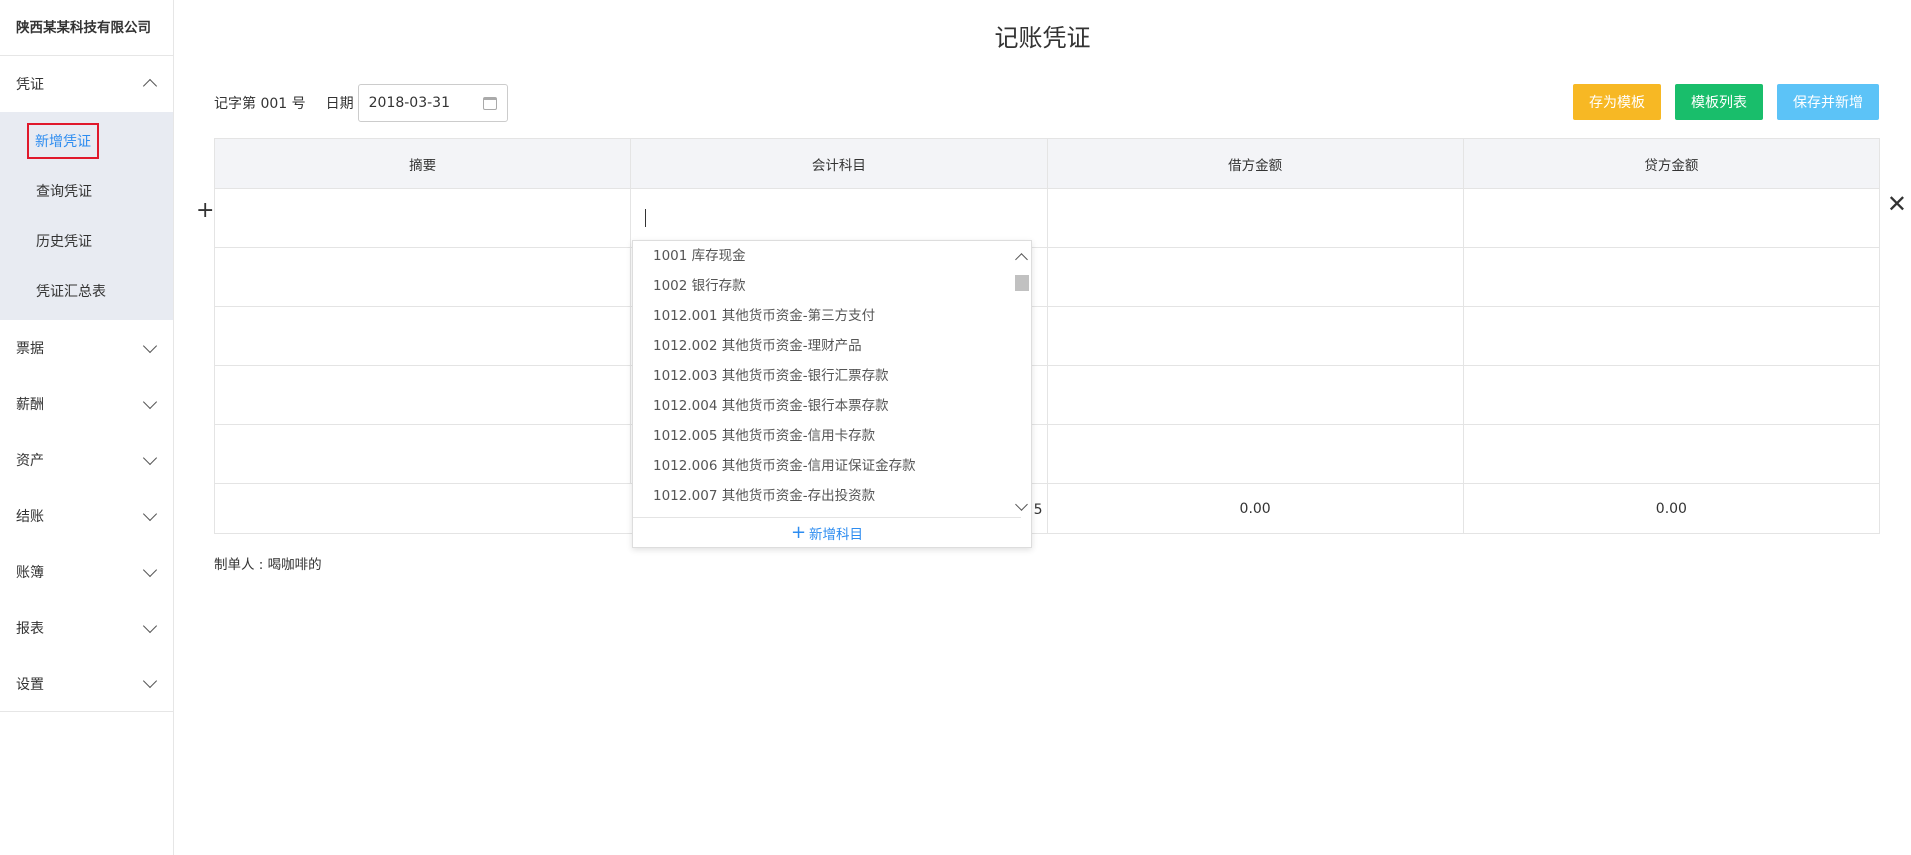 The width and height of the screenshot is (1911, 855). I want to click on chevron-up-icon, so click(150, 86).